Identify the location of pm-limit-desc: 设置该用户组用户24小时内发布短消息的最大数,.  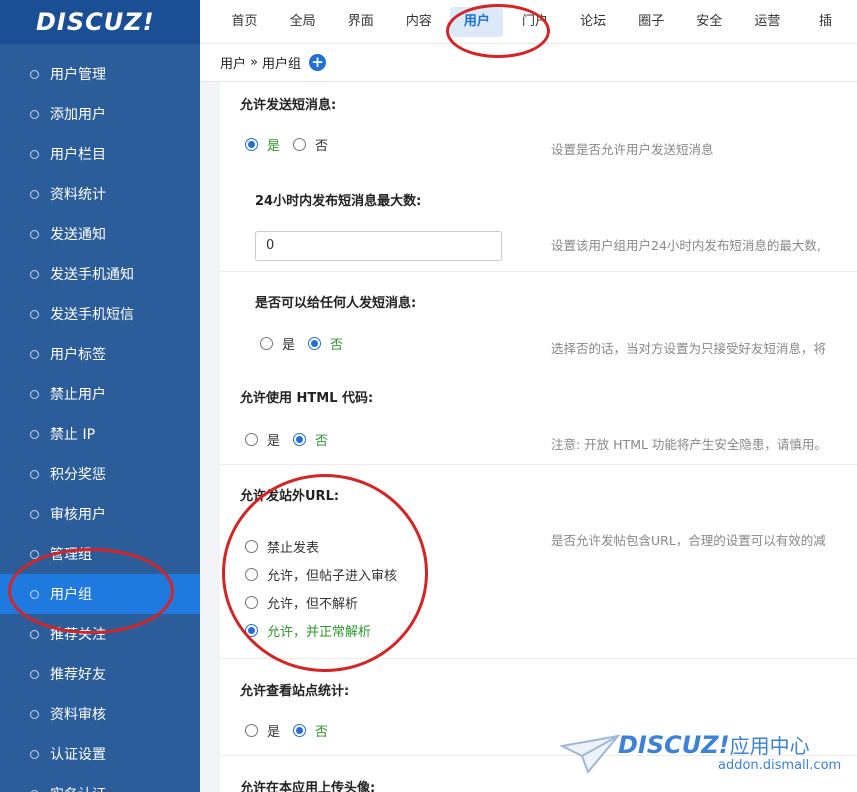
(686, 245).